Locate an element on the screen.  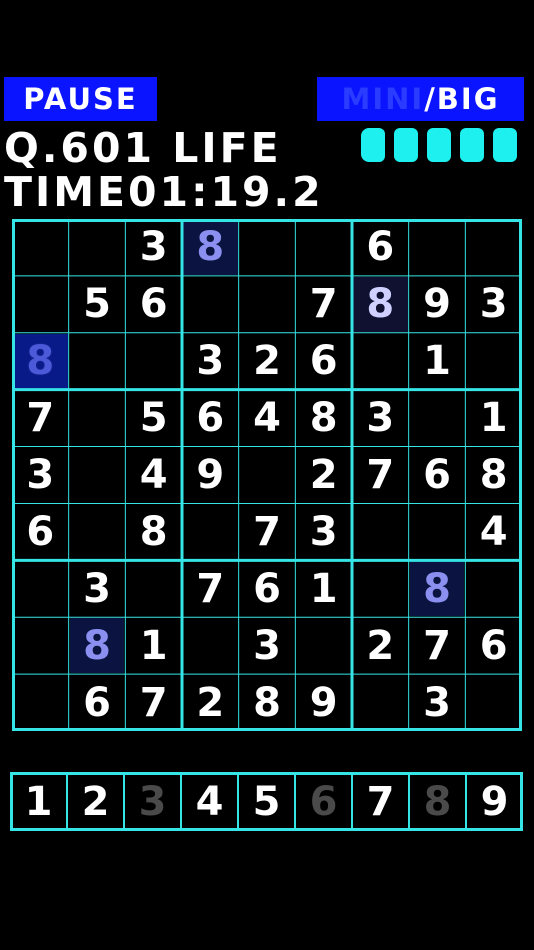
question-number: Q.601 is located at coordinates (80, 148).